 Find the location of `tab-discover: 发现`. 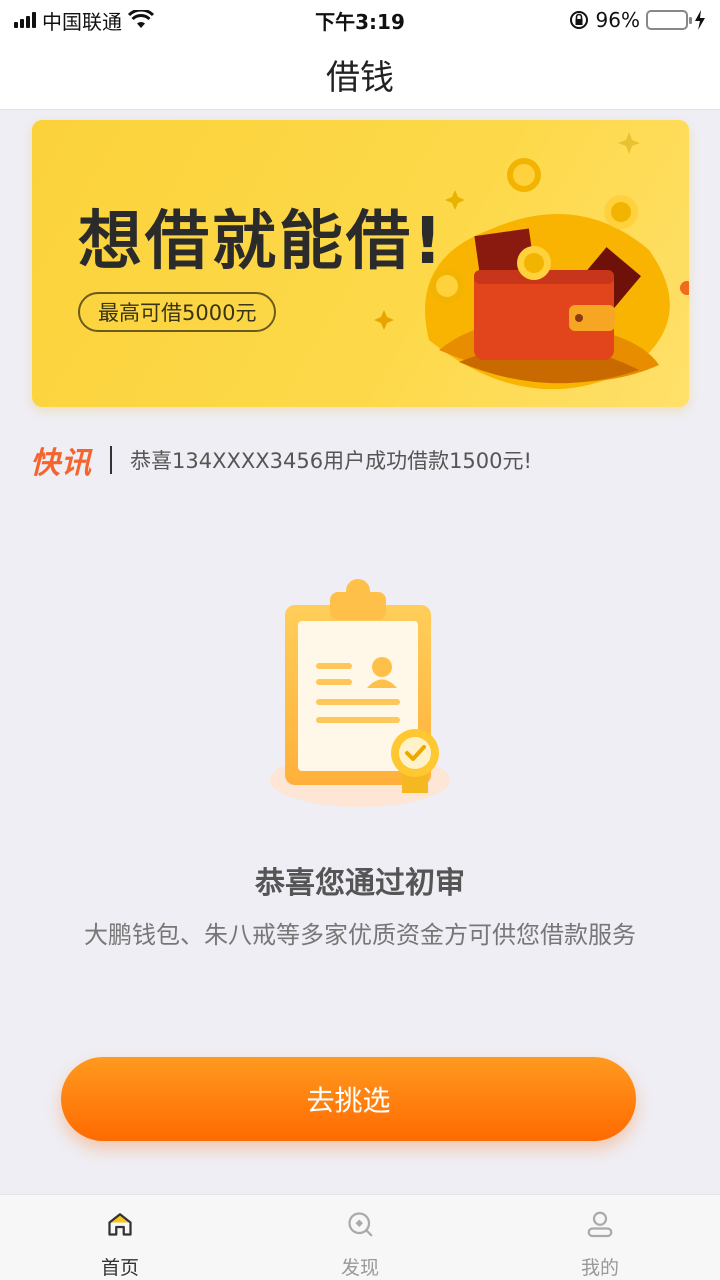

tab-discover: 发现 is located at coordinates (360, 1237).